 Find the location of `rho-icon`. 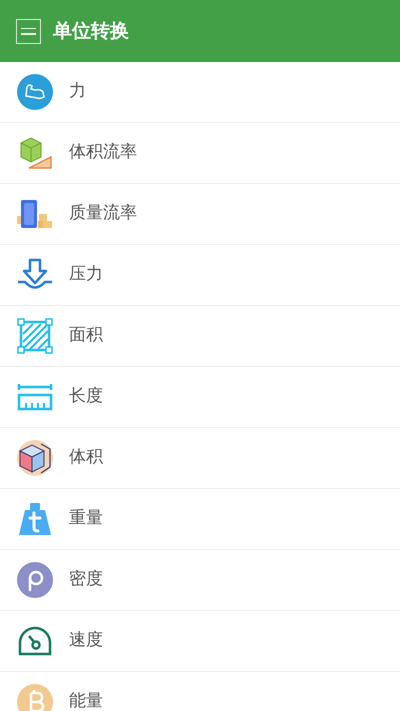

rho-icon is located at coordinates (35, 580).